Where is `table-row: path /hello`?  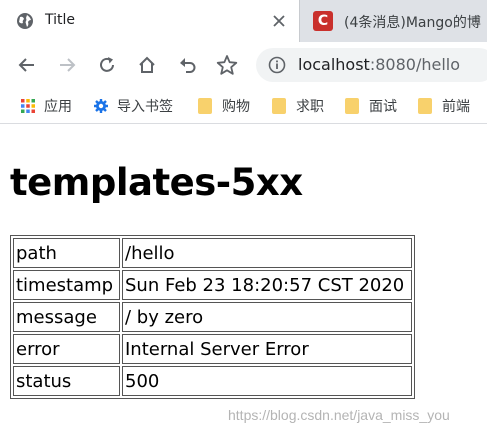 table-row: path /hello is located at coordinates (212, 253).